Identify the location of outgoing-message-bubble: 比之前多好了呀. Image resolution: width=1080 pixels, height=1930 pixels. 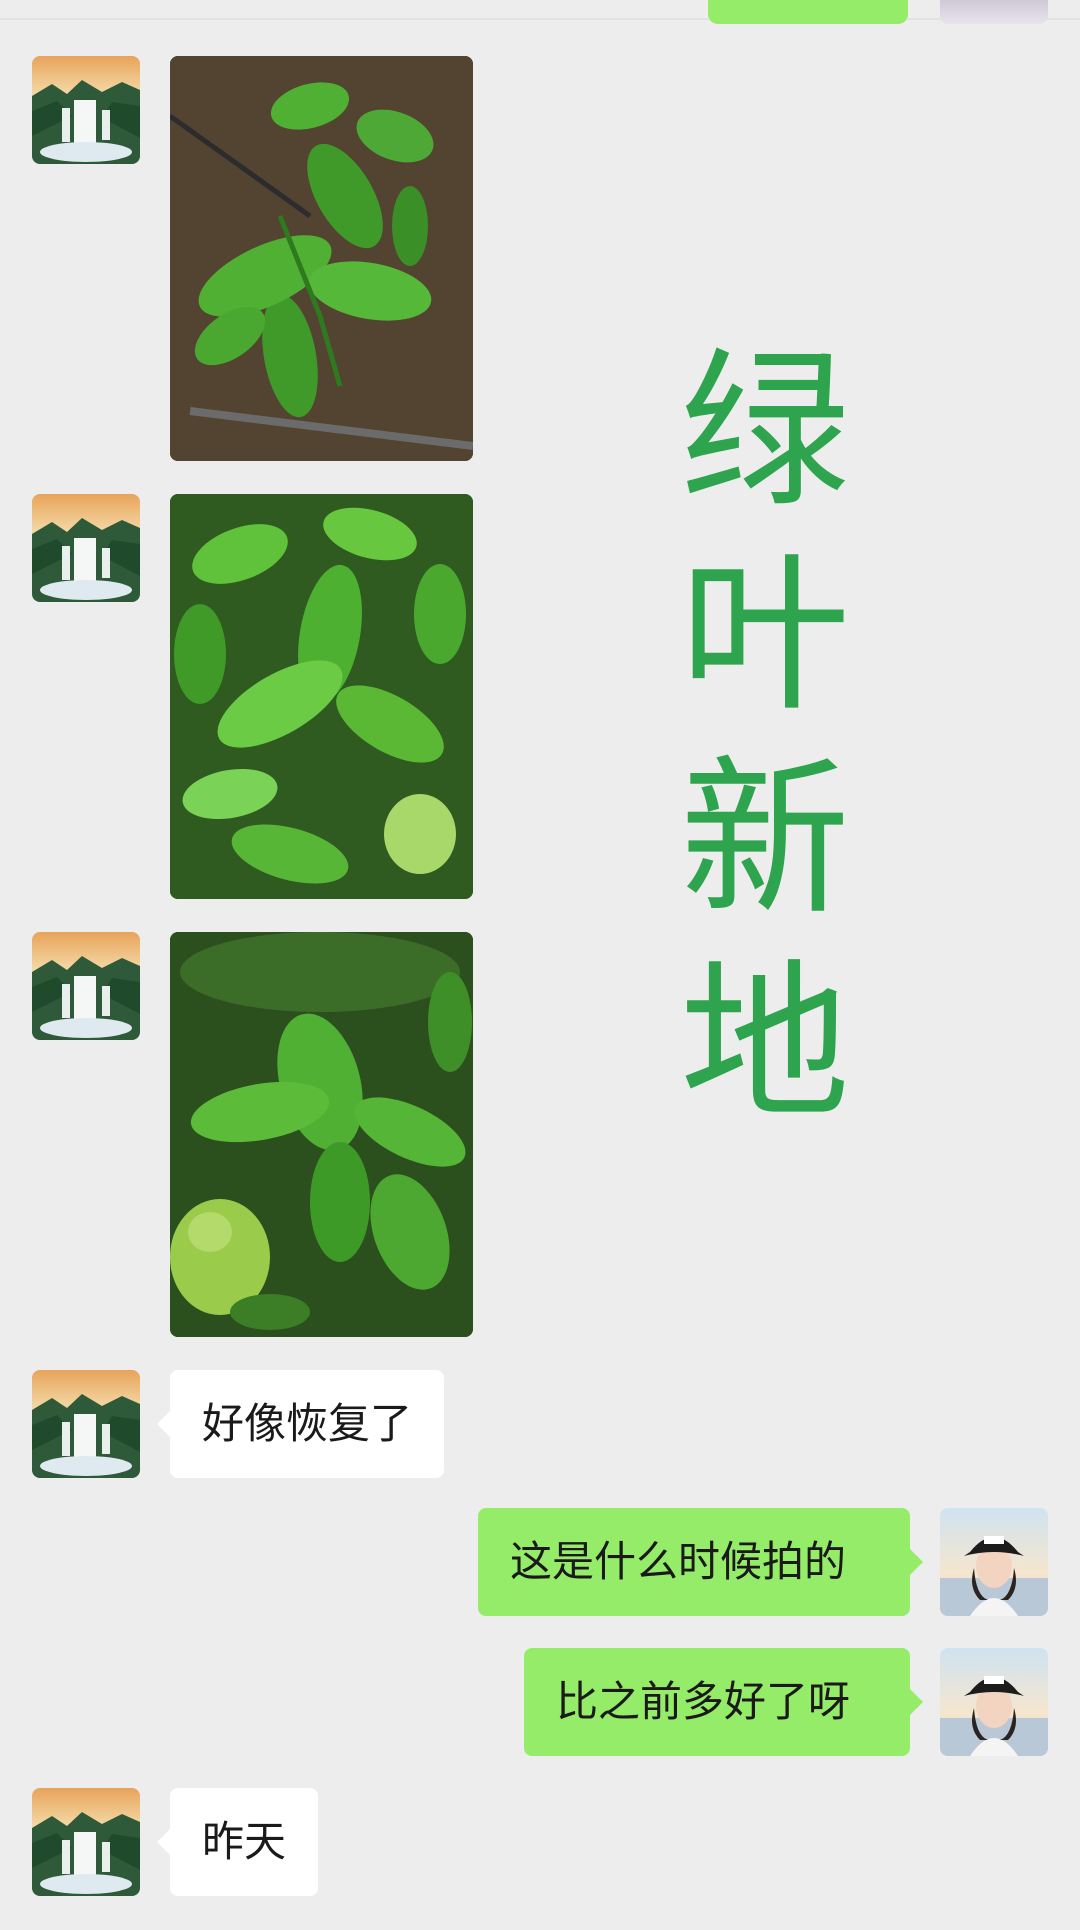
(723, 1702).